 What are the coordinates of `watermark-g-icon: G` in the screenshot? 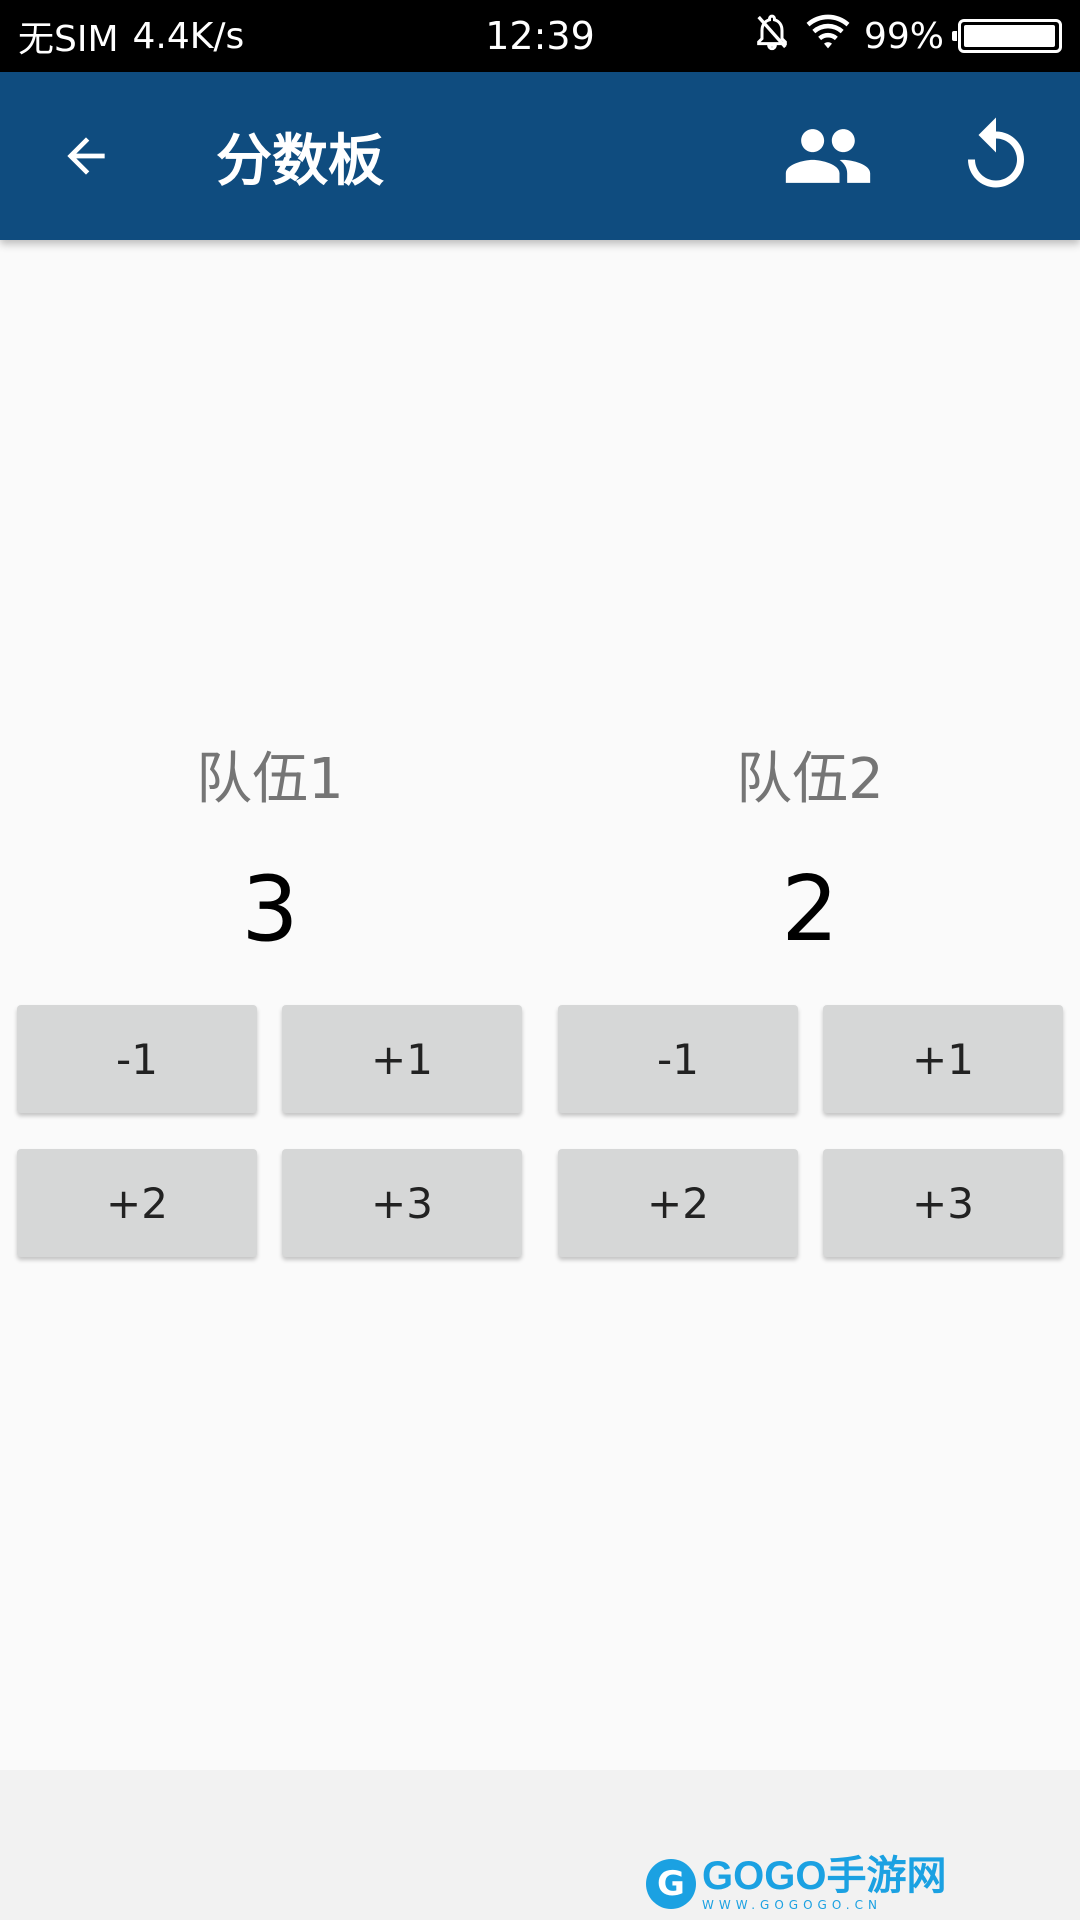 It's located at (671, 1883).